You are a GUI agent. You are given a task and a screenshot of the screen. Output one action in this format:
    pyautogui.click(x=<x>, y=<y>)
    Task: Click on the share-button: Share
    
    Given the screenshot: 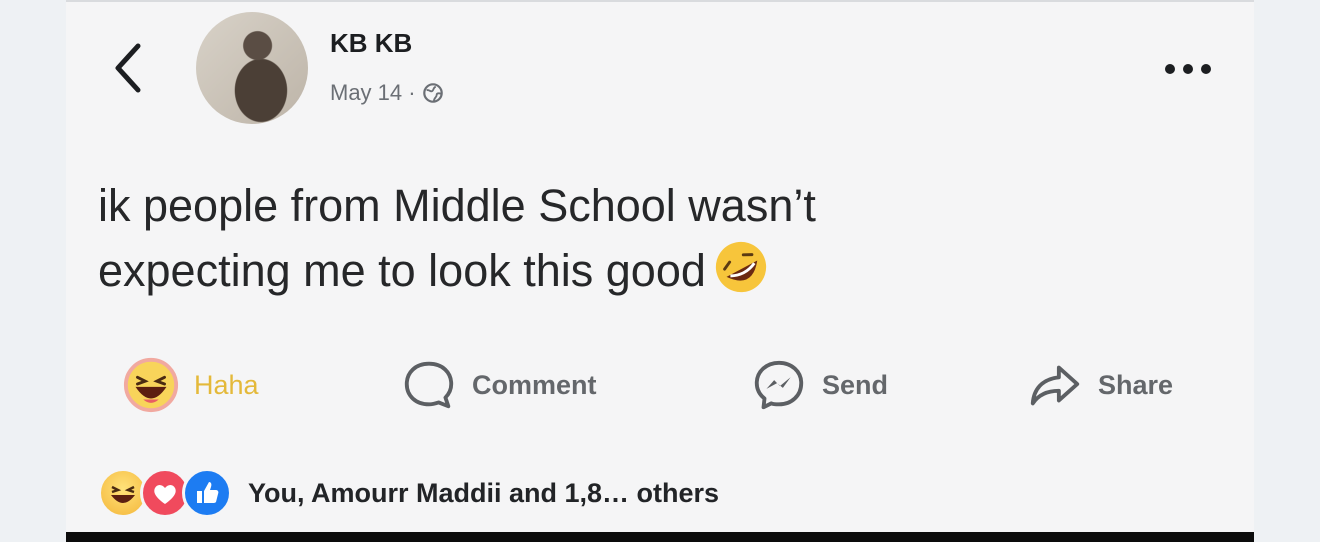 What is the action you would take?
    pyautogui.click(x=1099, y=385)
    